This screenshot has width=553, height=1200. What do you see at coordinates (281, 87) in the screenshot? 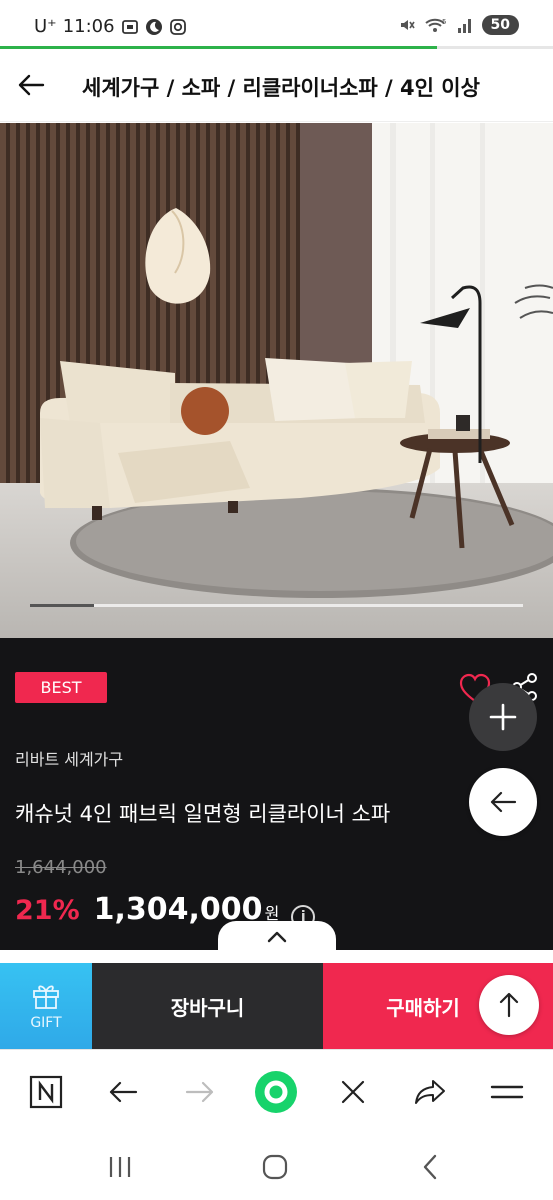
I see `category-breadcrumb: 세계가구 / 소파 / 리클라이너소파 / 4인 이상` at bounding box center [281, 87].